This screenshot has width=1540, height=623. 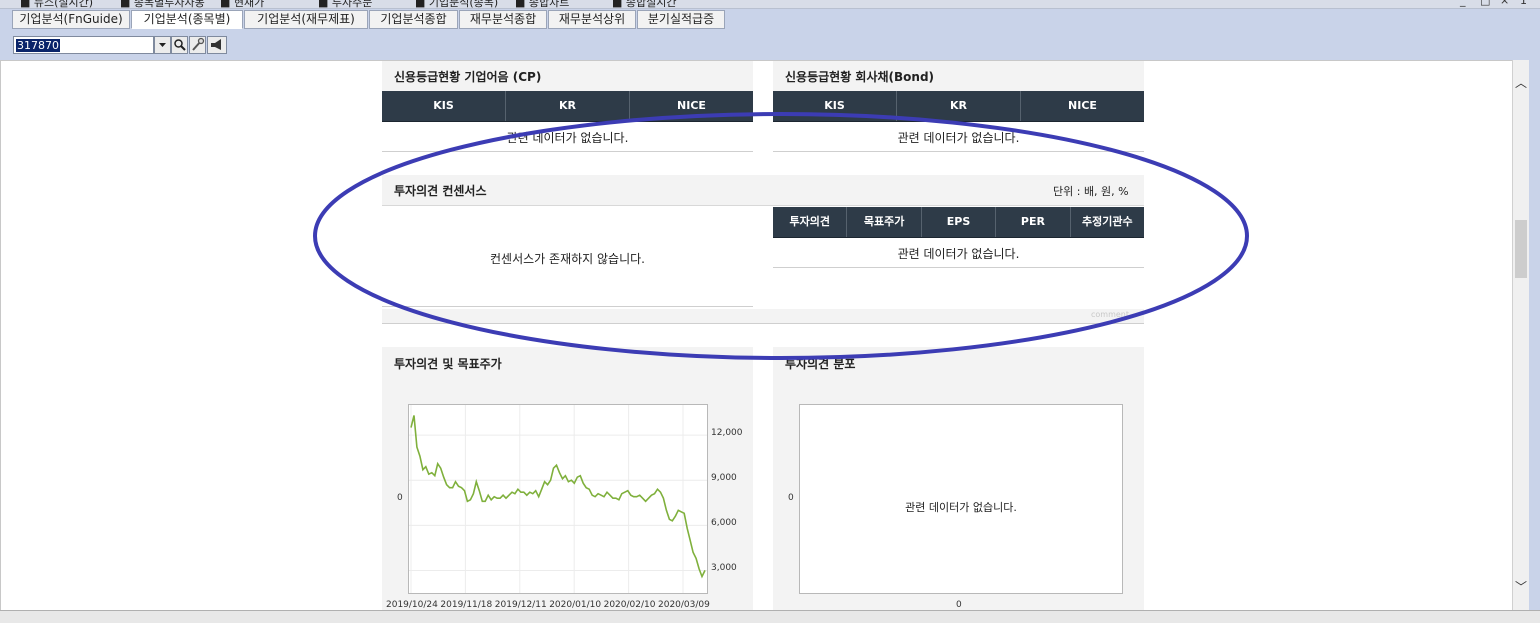 I want to click on status-bar, so click(x=770, y=616).